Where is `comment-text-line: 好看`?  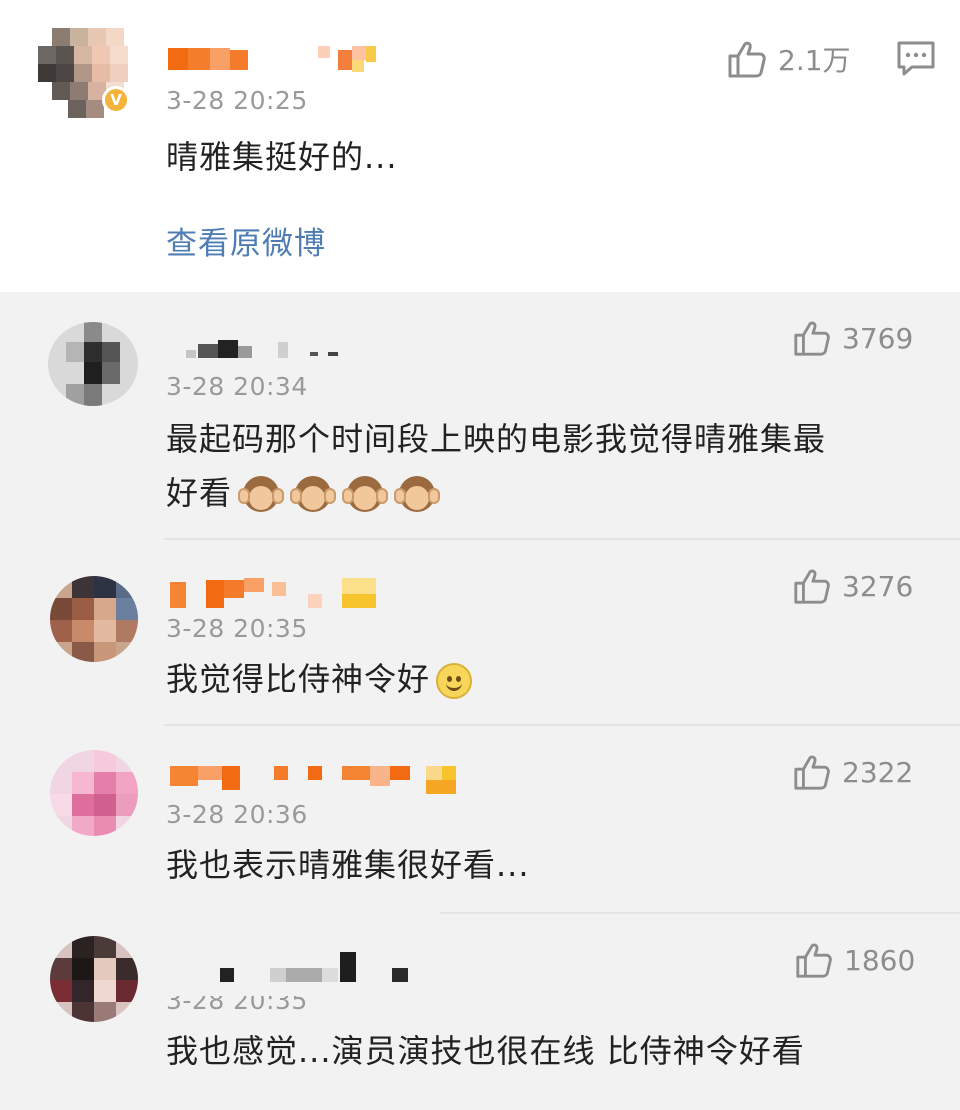 comment-text-line: 好看 is located at coordinates (546, 493).